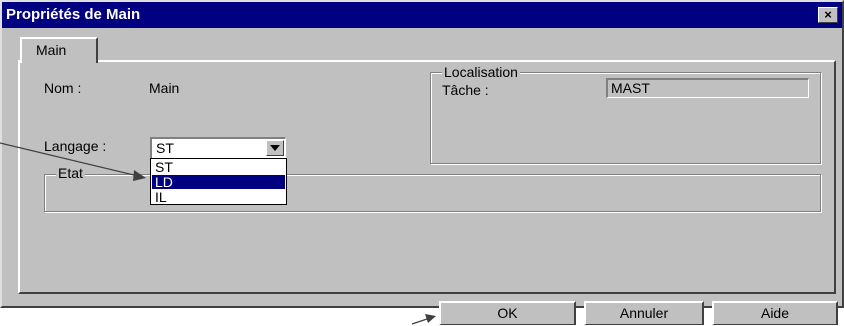  I want to click on close-button: ×, so click(828, 15).